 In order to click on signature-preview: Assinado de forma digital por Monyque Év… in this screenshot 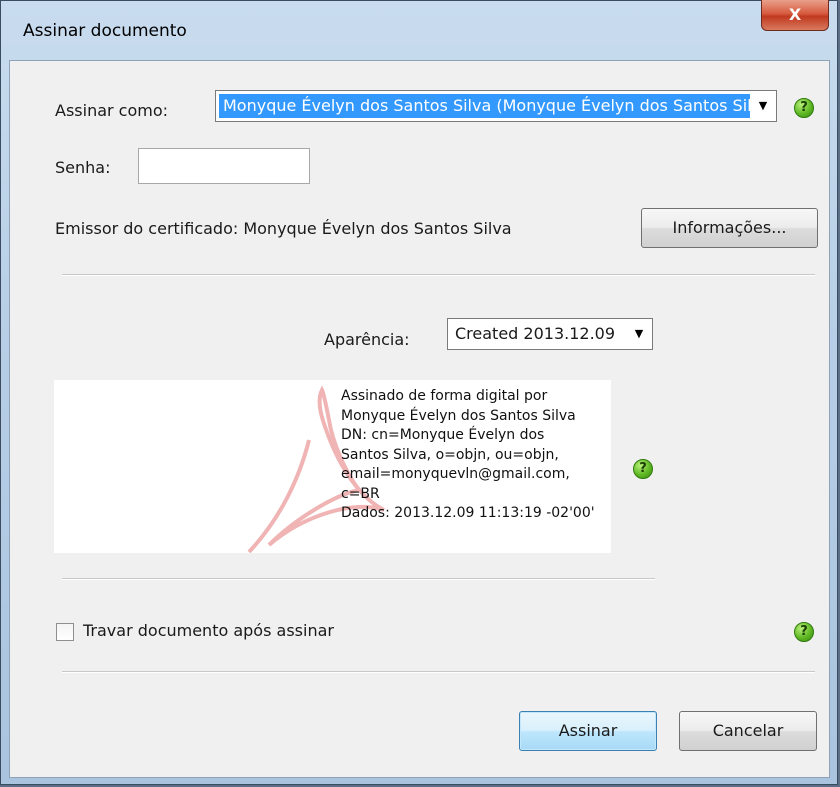, I will do `click(332, 466)`.